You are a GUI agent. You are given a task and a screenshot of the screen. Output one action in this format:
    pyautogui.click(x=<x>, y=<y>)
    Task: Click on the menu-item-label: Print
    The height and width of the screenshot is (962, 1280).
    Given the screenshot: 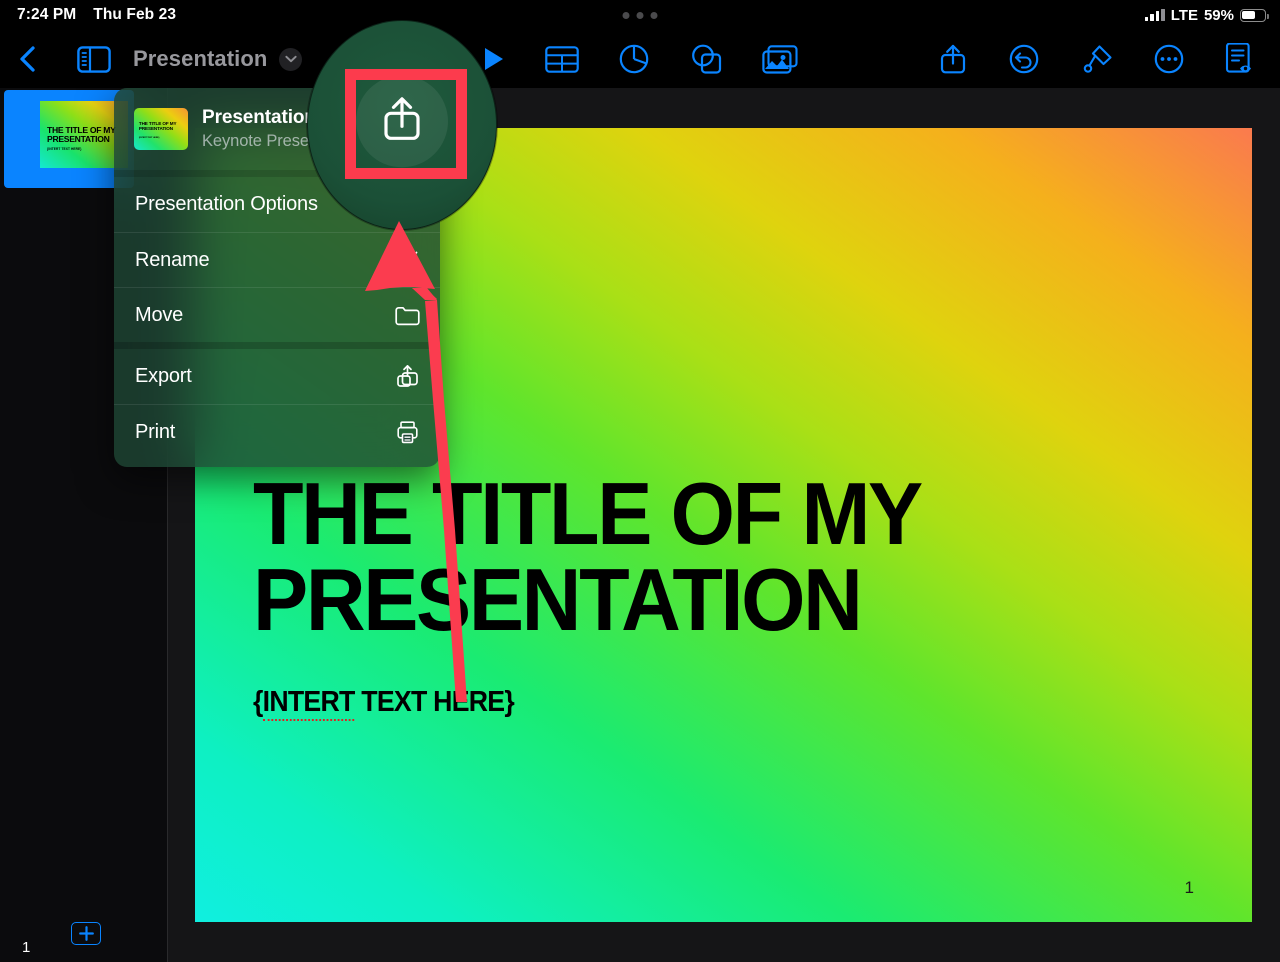 What is the action you would take?
    pyautogui.click(x=155, y=431)
    